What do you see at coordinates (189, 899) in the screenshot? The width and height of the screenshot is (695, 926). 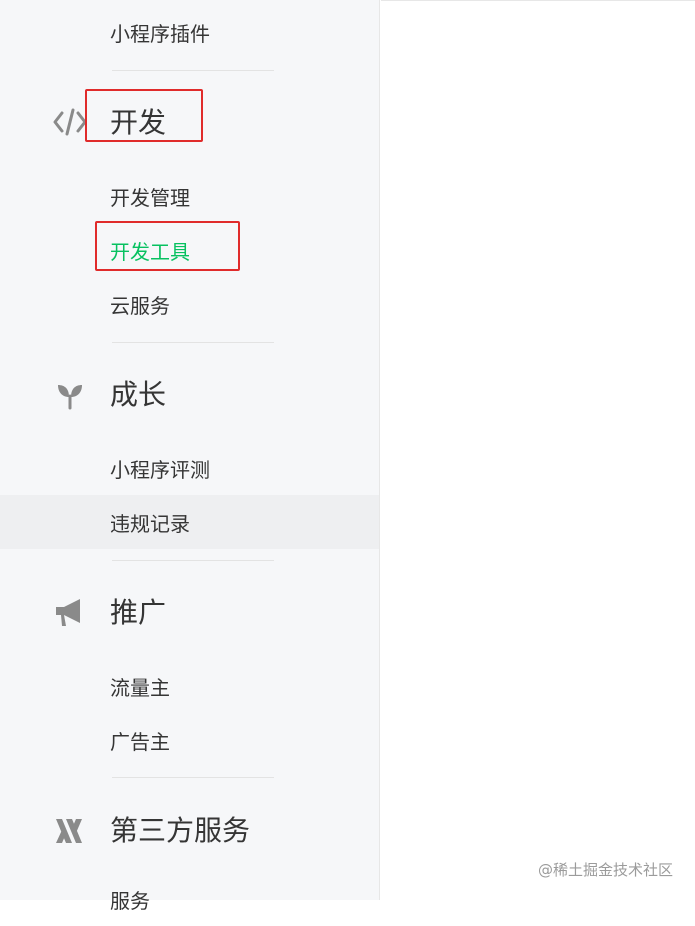 I see `sidebar-item-service: 服务` at bounding box center [189, 899].